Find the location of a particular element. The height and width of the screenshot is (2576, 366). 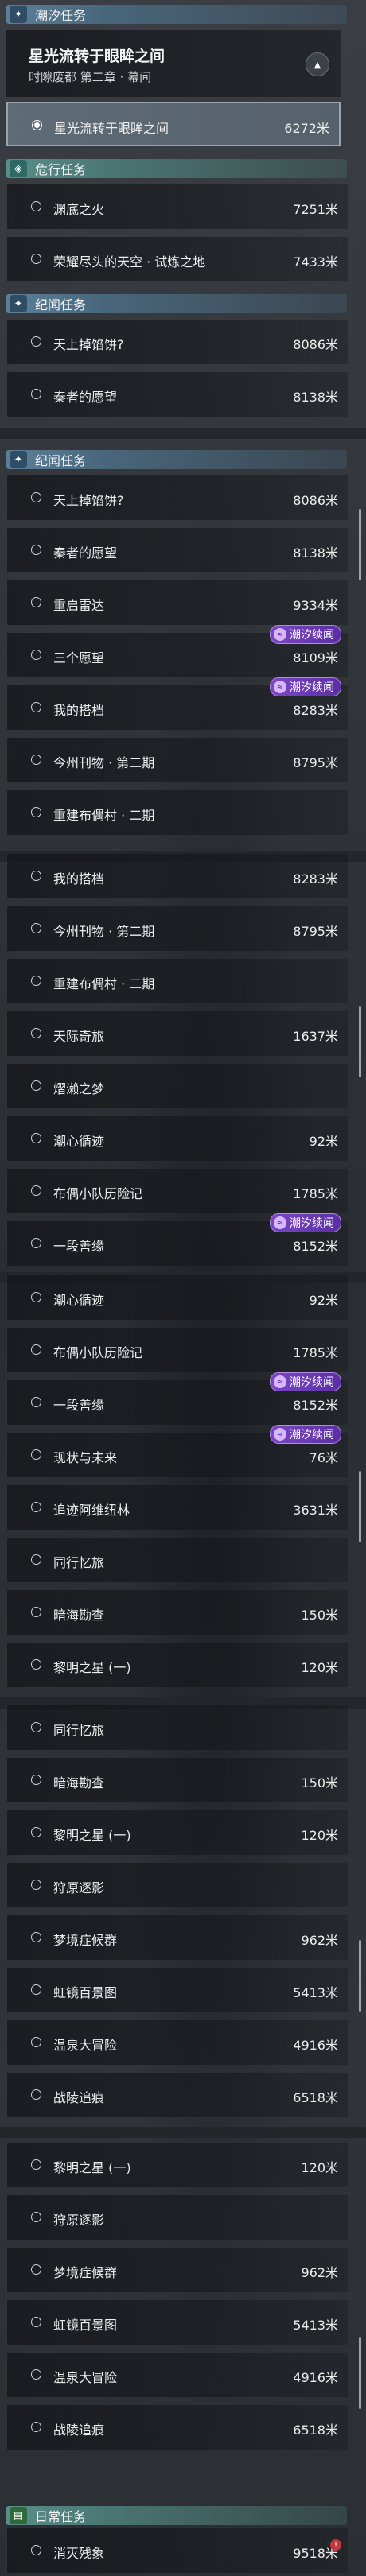

task-distance: 76米 is located at coordinates (323, 1457).